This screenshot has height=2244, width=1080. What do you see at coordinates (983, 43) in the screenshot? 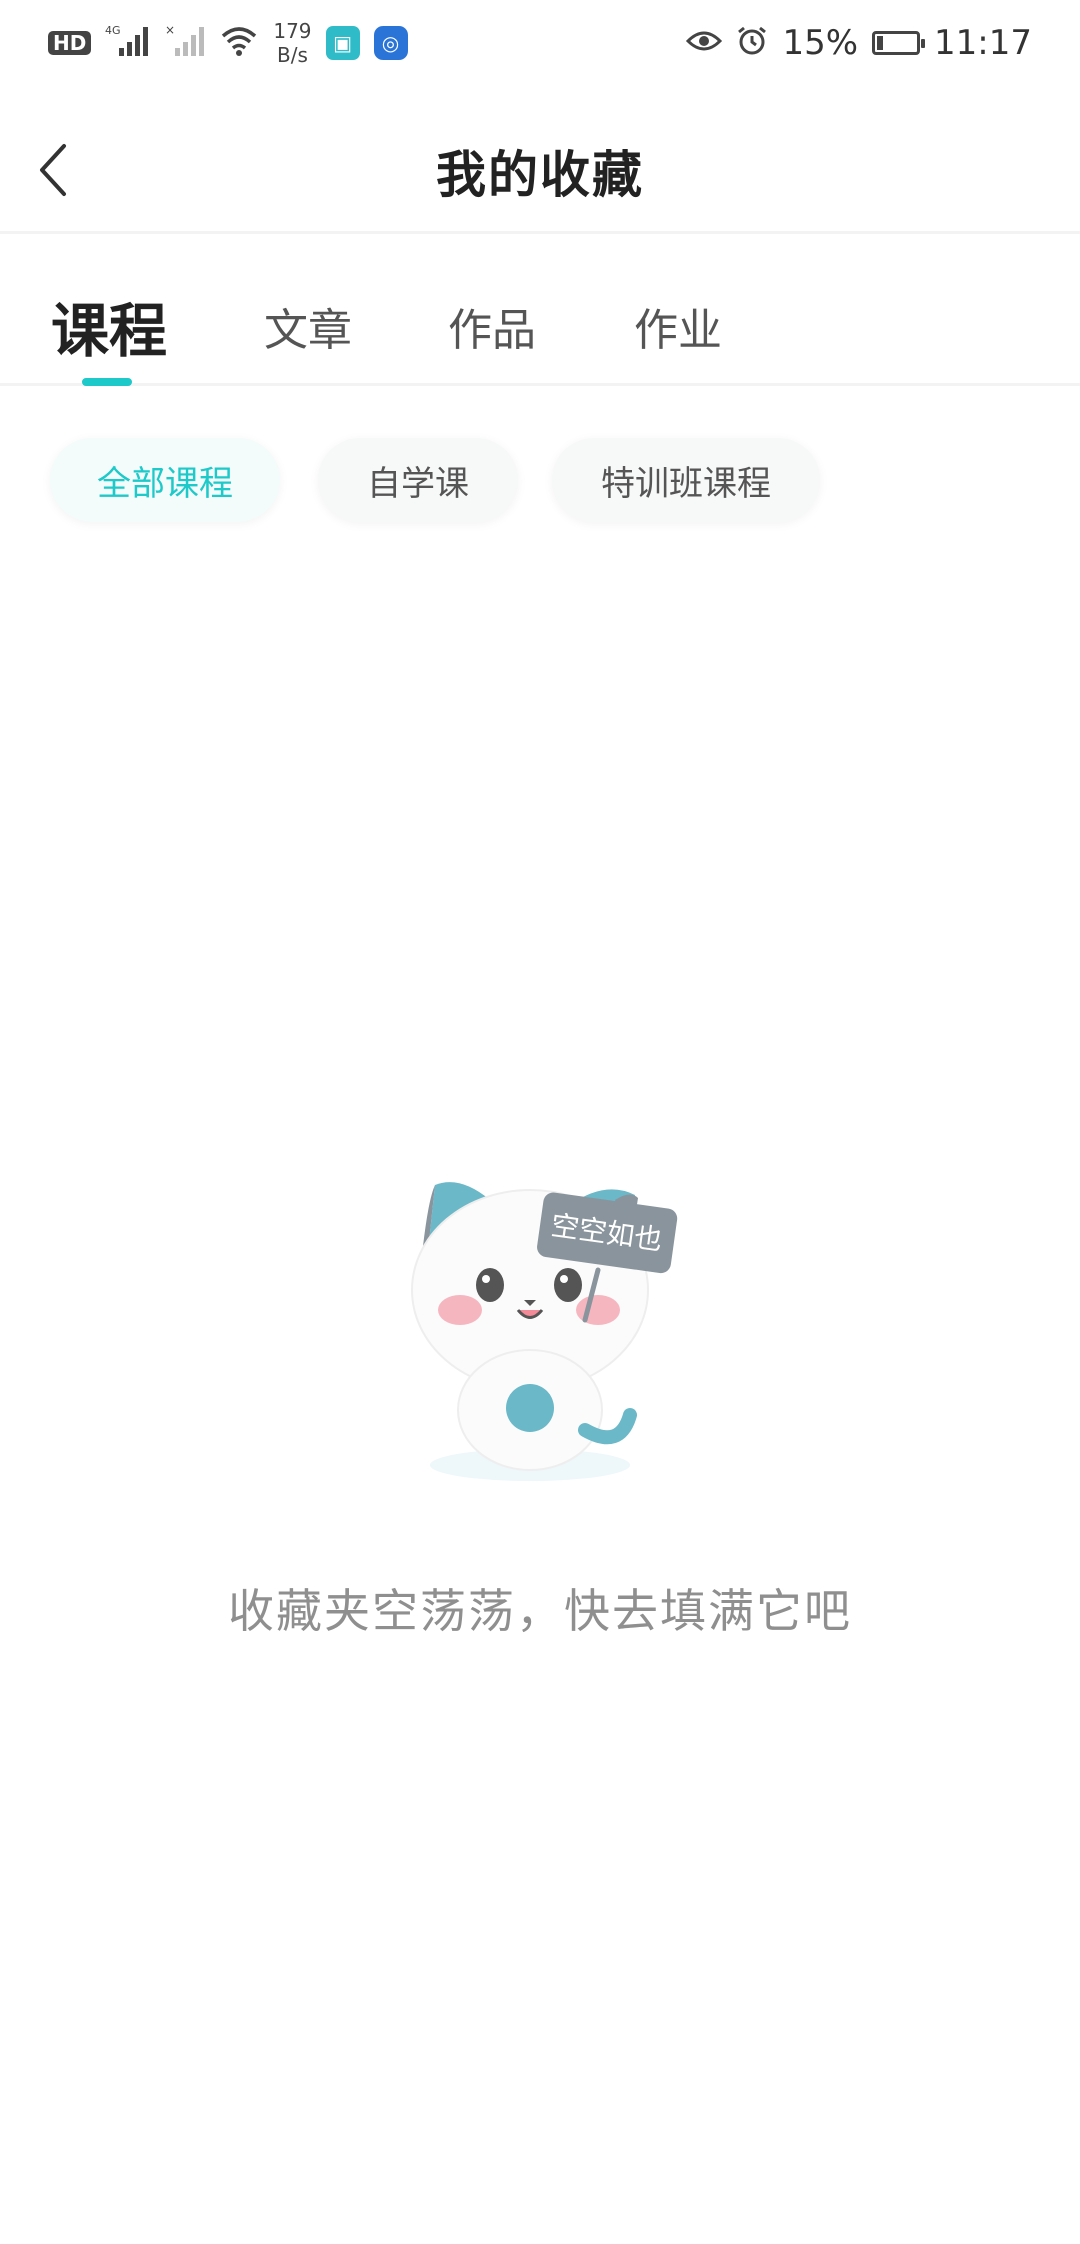
I see `clock: 11:17` at bounding box center [983, 43].